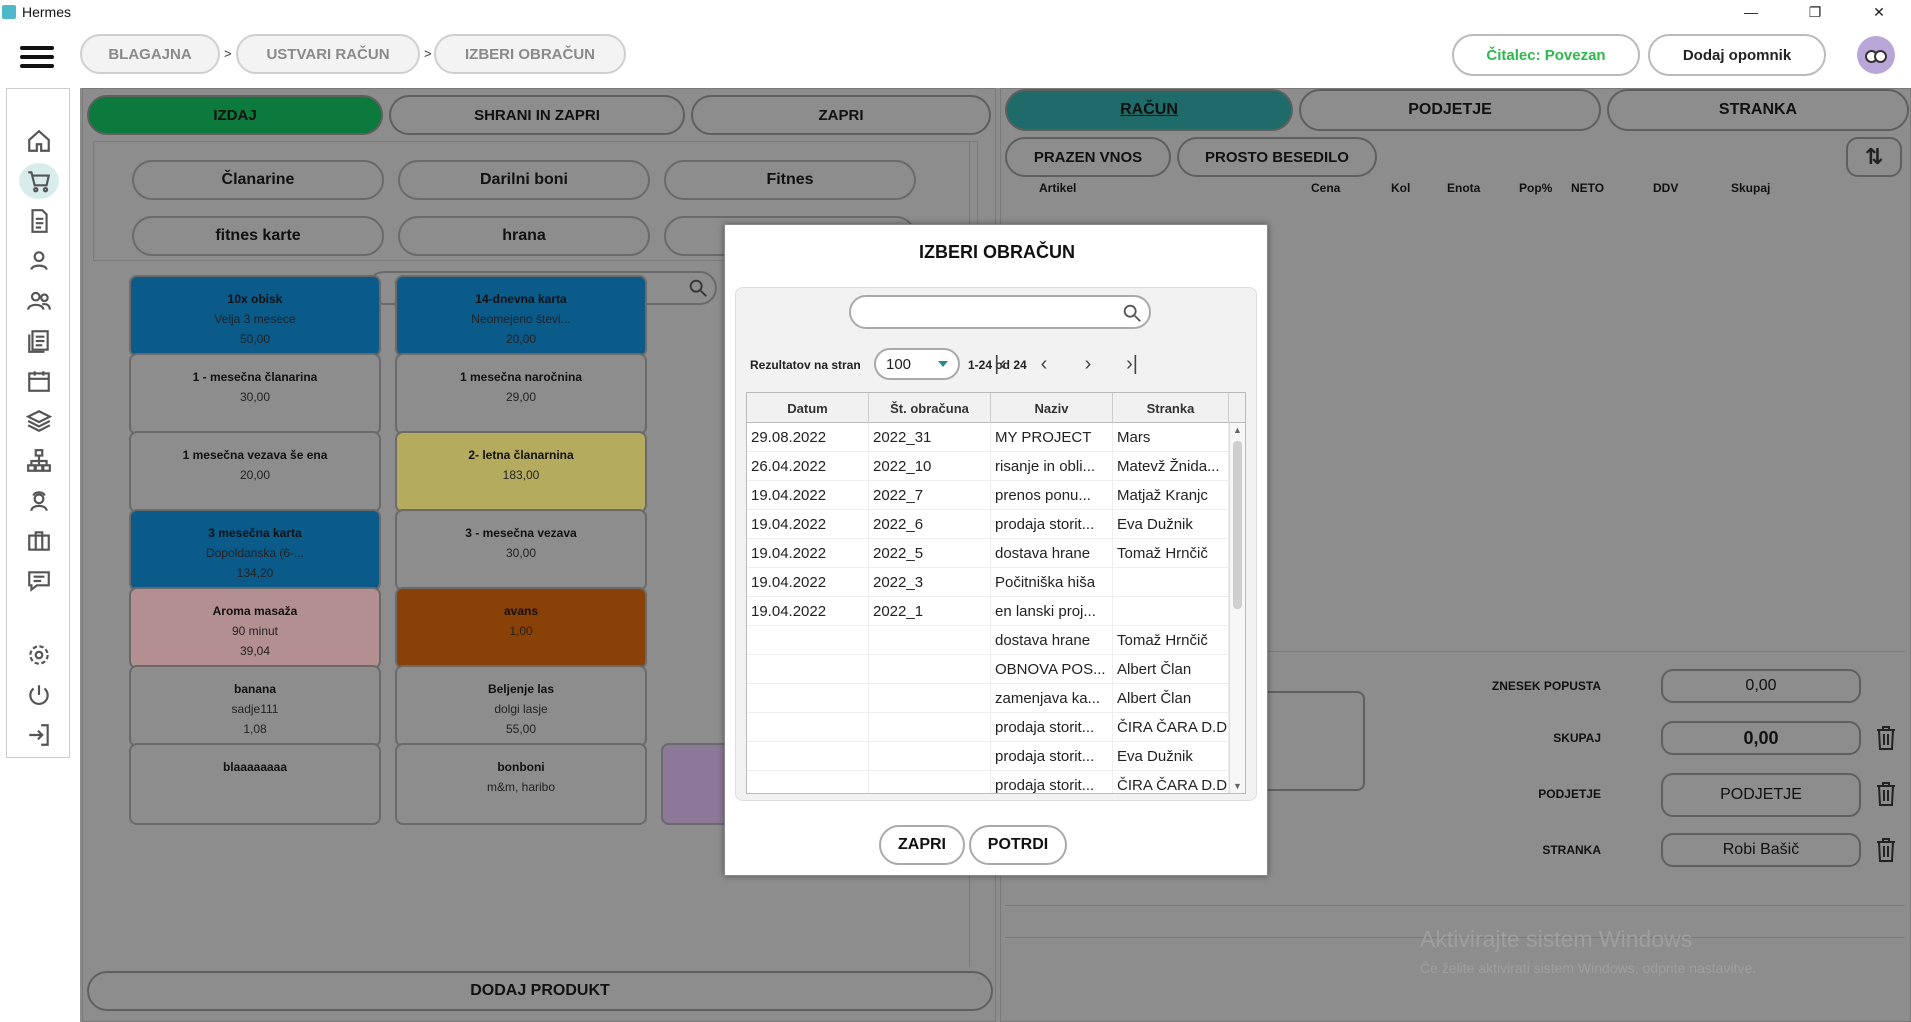 The height and width of the screenshot is (1022, 1911). Describe the element at coordinates (255, 472) in the screenshot. I see `product-tile: 1 mesečna vezava še ena 20,00` at that location.